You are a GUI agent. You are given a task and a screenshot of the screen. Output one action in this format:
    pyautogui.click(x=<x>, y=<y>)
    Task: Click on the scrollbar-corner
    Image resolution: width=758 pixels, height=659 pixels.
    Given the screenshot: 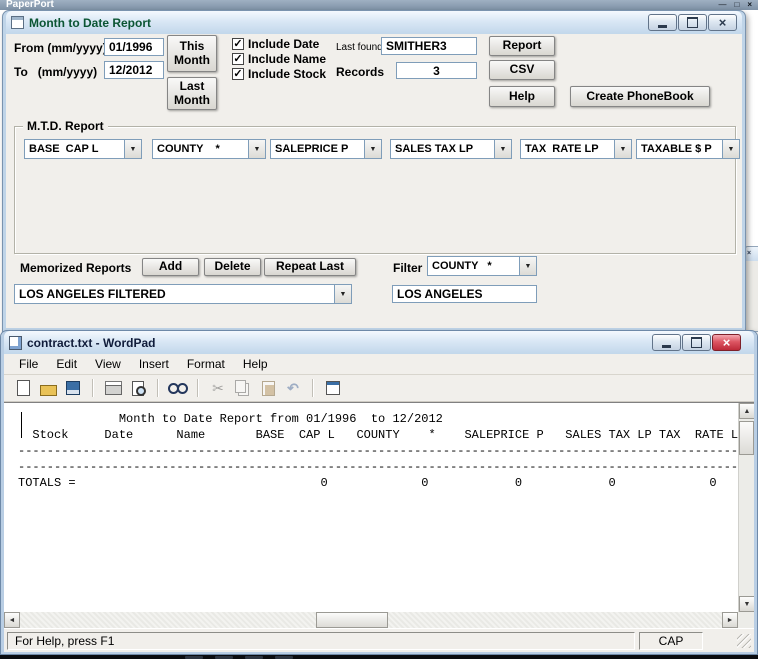 What is the action you would take?
    pyautogui.click(x=746, y=620)
    